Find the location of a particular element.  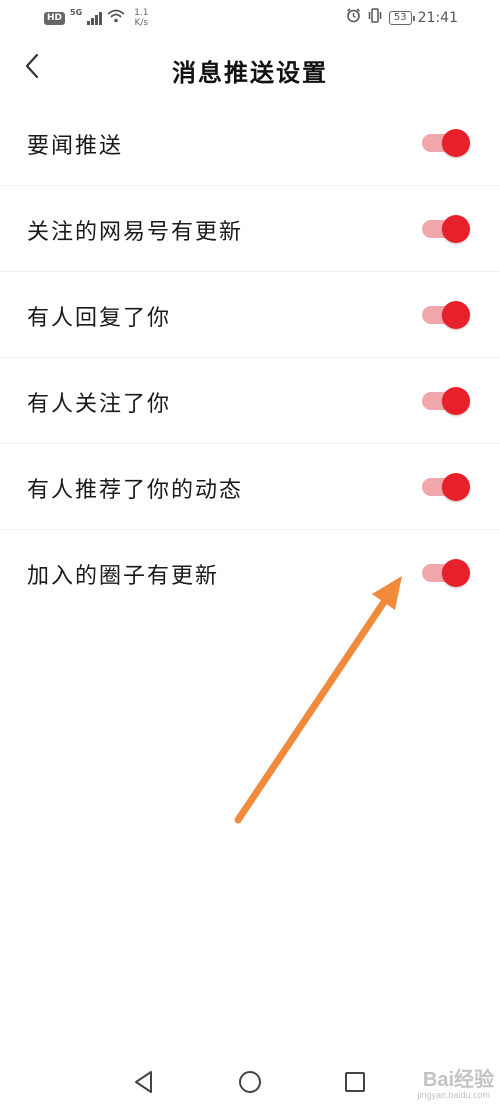

setting-row-follow: 有人关注了你 is located at coordinates (250, 401).